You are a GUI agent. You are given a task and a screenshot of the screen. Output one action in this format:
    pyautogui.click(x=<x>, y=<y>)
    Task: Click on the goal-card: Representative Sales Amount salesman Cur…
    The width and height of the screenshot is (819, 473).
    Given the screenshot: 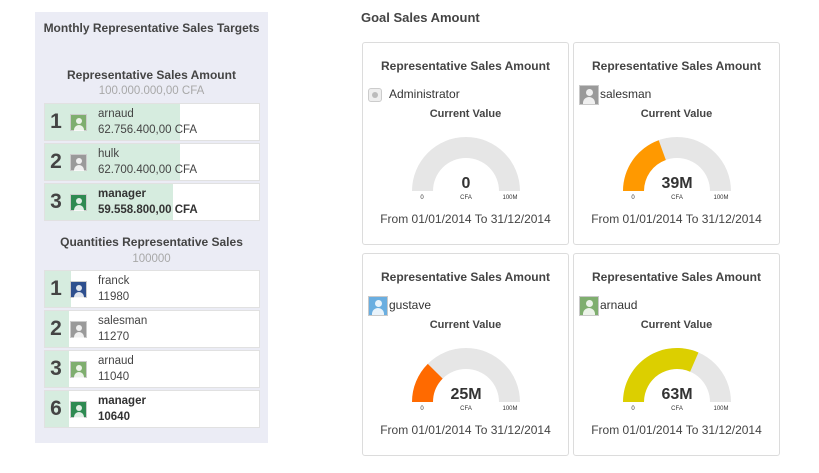 What is the action you would take?
    pyautogui.click(x=676, y=143)
    